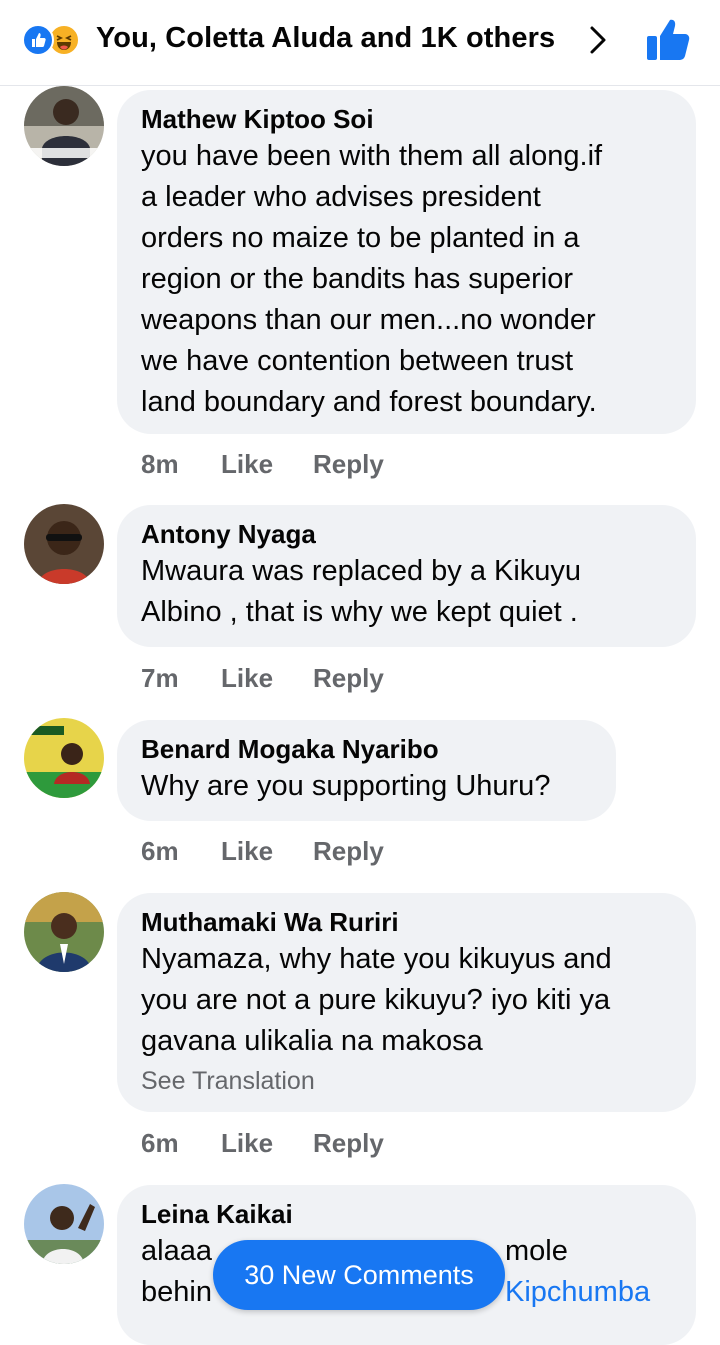 The width and height of the screenshot is (720, 1345). I want to click on comment-line: you are not a pure kikuyu? iyo kiti ya, so click(376, 1000).